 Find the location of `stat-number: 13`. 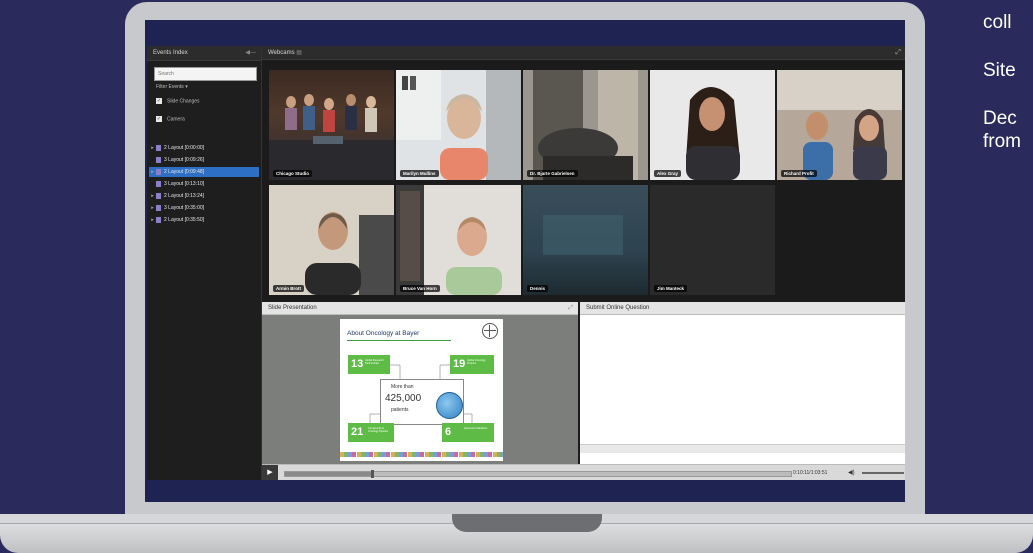

stat-number: 13 is located at coordinates (357, 364).